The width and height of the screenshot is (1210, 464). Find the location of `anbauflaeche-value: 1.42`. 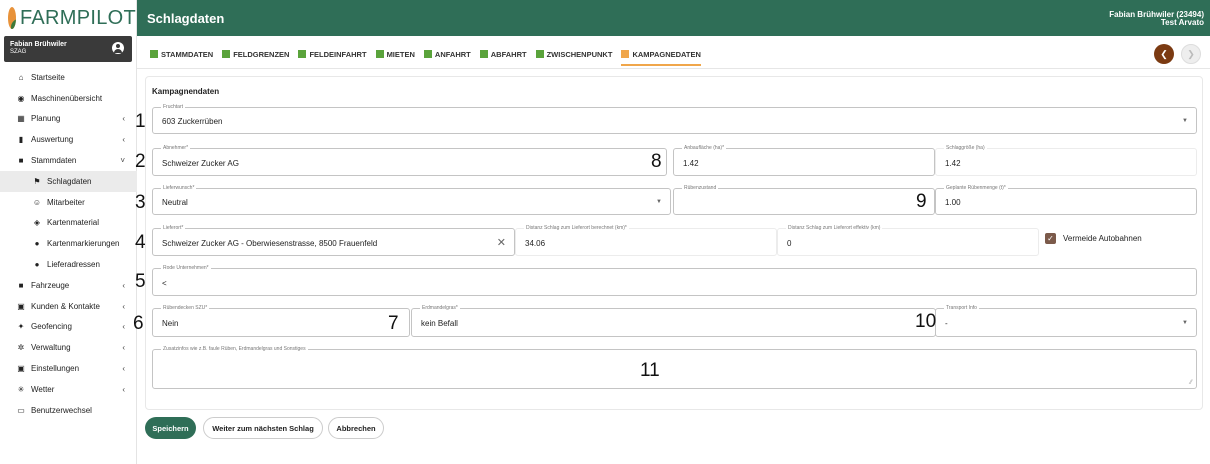

anbauflaeche-value: 1.42 is located at coordinates (691, 163).